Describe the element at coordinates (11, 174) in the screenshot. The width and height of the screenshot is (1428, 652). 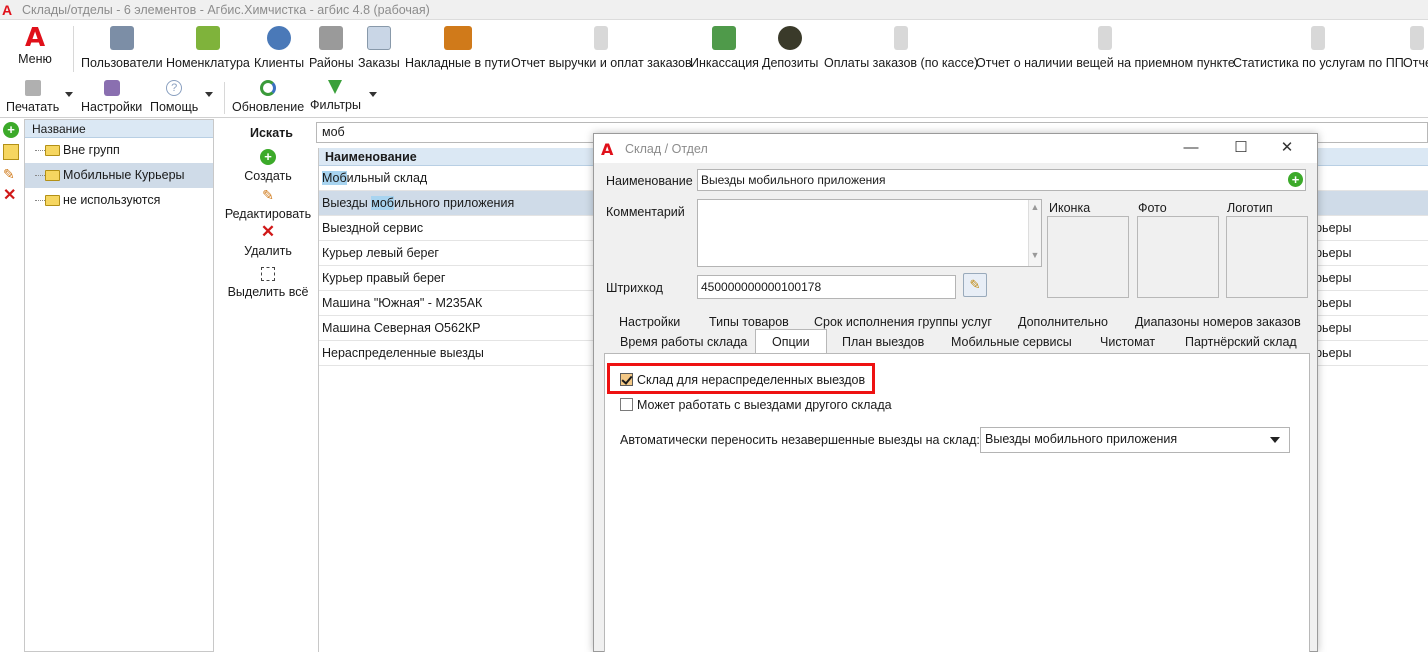
I see `edit-group-icon: ✎` at that location.